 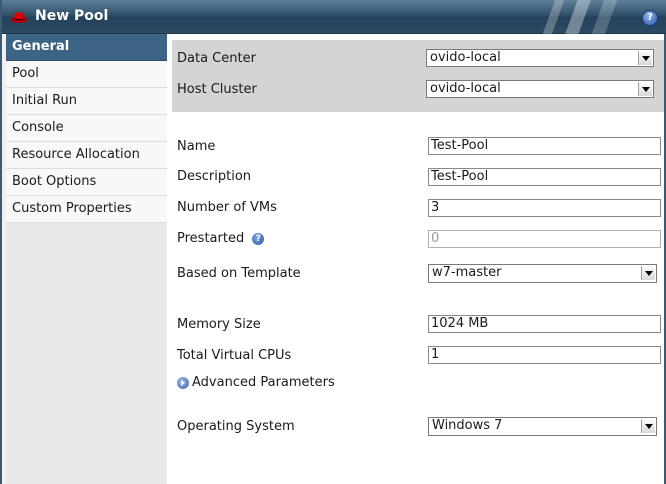 What do you see at coordinates (542, 426) in the screenshot?
I see `os-select: Windows 7` at bounding box center [542, 426].